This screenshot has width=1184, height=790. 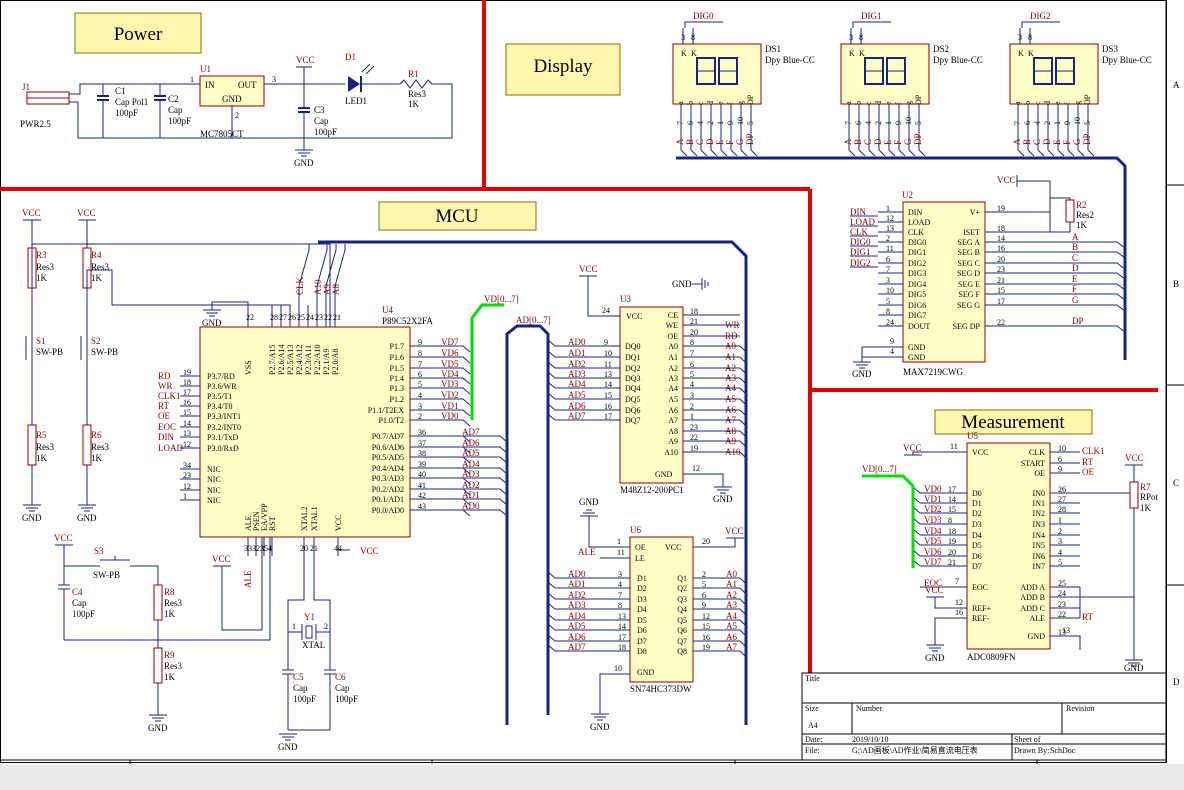 What do you see at coordinates (388, 457) in the screenshot?
I see `u4-right-name-10: P0.5/AD5` at bounding box center [388, 457].